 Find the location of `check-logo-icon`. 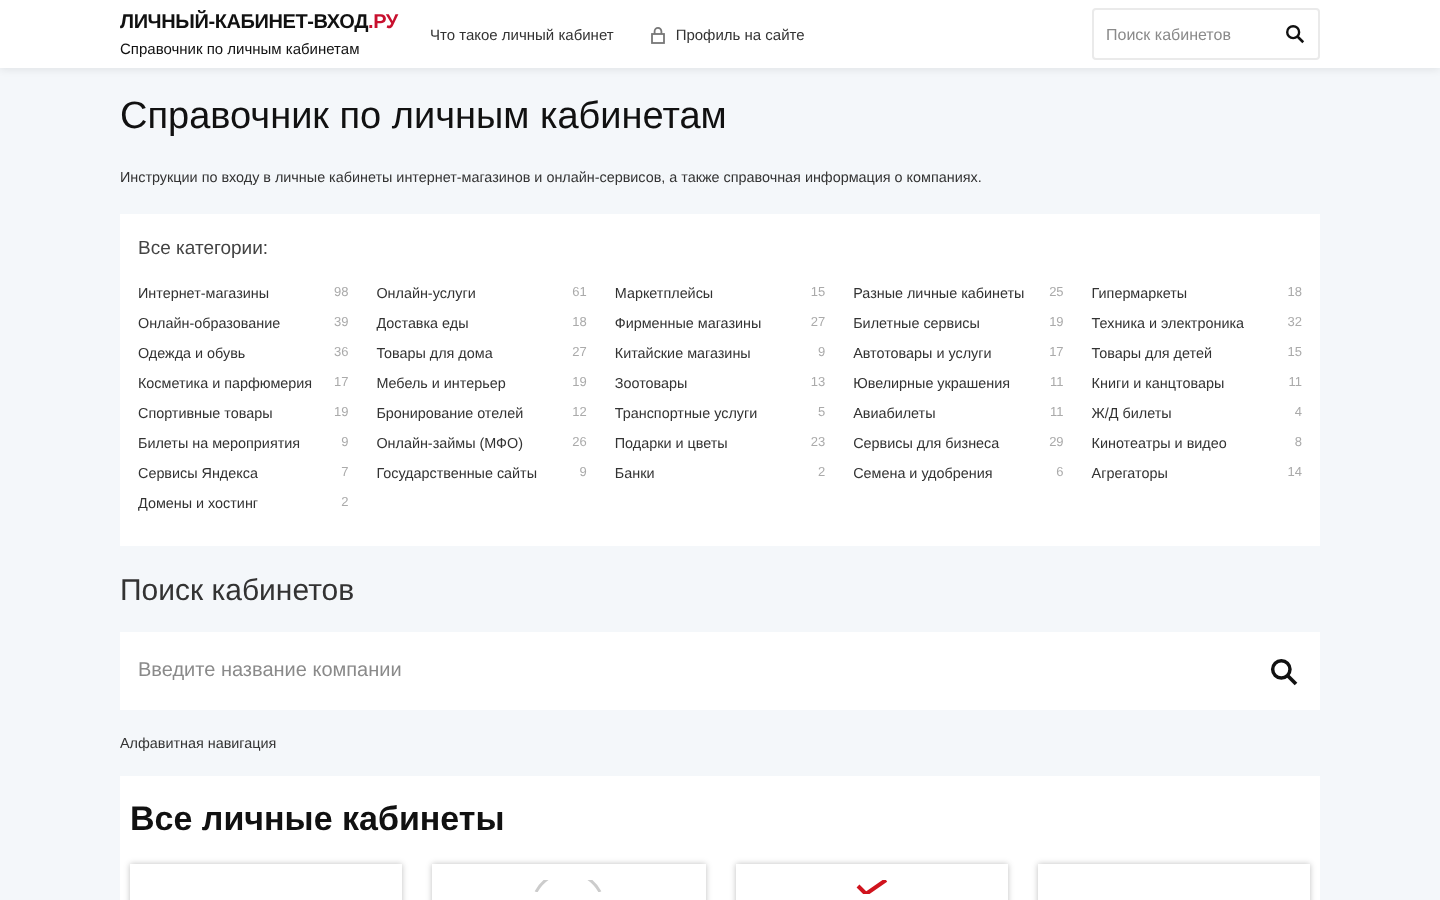

check-logo-icon is located at coordinates (871, 887).